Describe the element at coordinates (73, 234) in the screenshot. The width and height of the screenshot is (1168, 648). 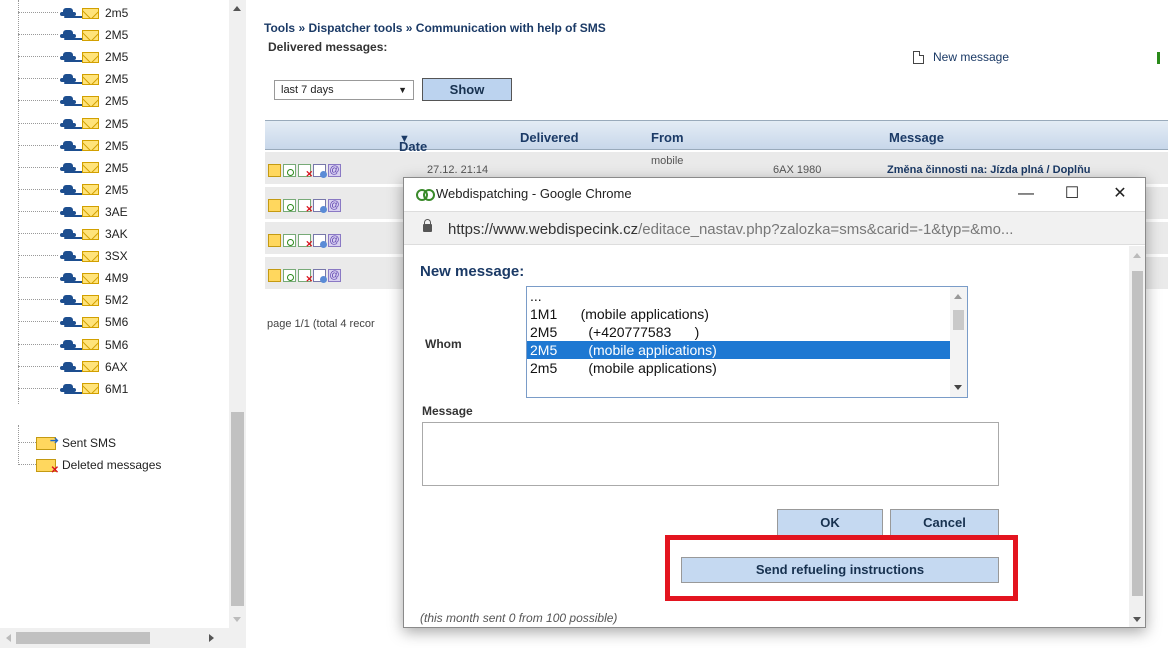
I see `tree-item-vehicle: 3AK` at that location.